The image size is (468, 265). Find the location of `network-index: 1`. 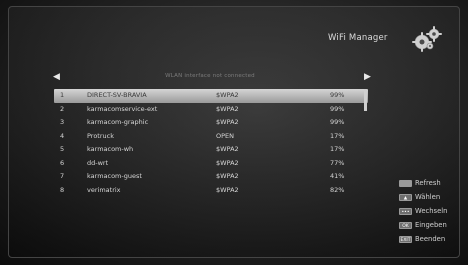

network-index: 1 is located at coordinates (62, 95).